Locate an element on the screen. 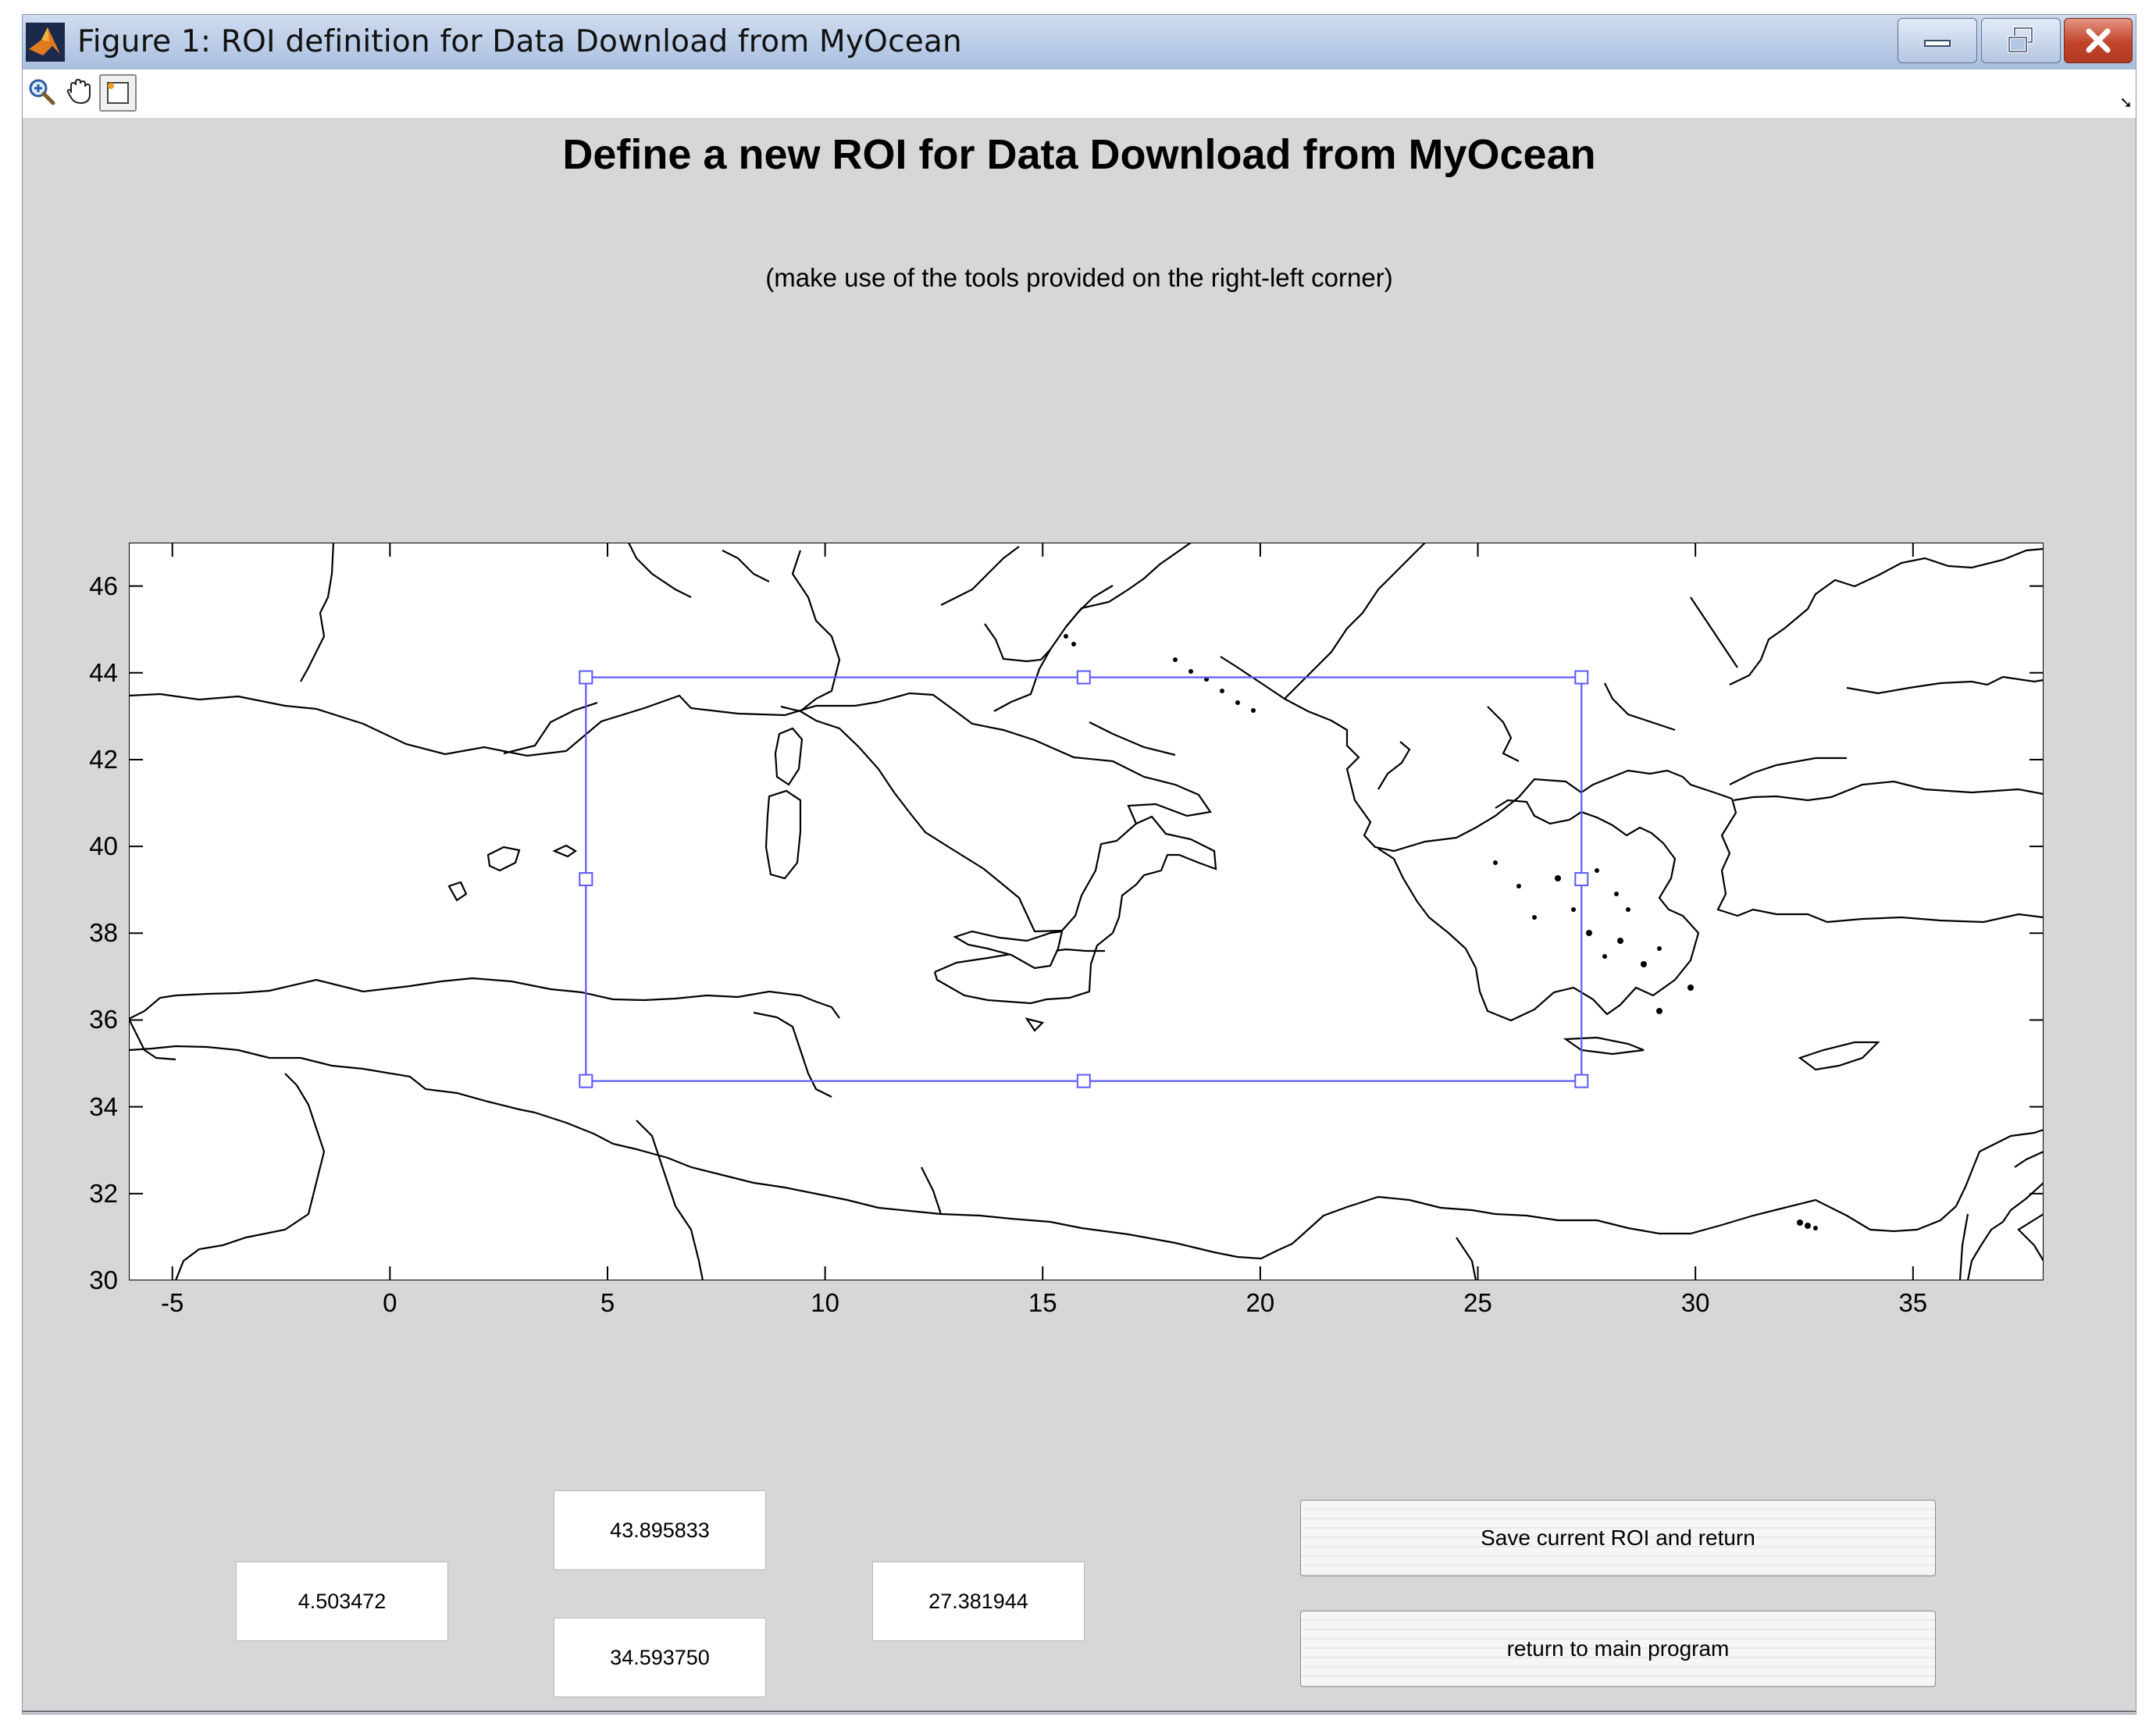 Image resolution: width=2156 pixels, height=1734 pixels. x-tick-label: 10 is located at coordinates (825, 1302).